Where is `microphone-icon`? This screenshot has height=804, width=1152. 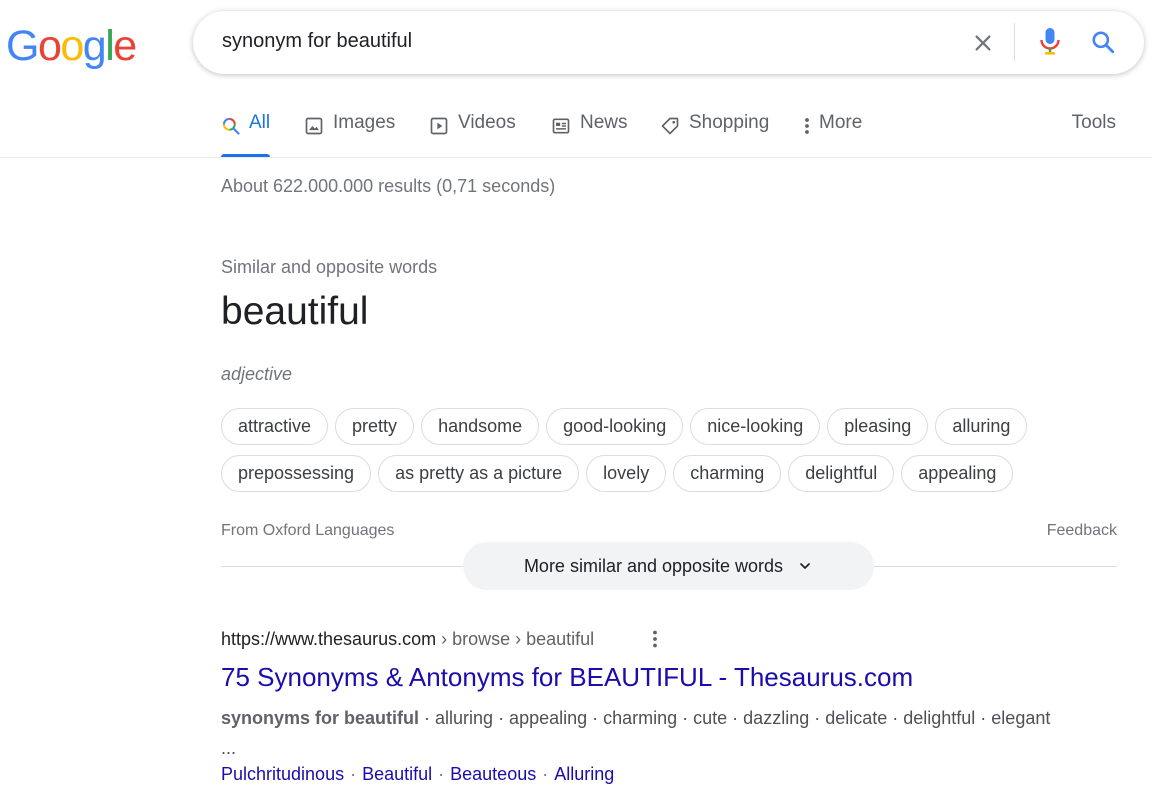
microphone-icon is located at coordinates (1050, 41).